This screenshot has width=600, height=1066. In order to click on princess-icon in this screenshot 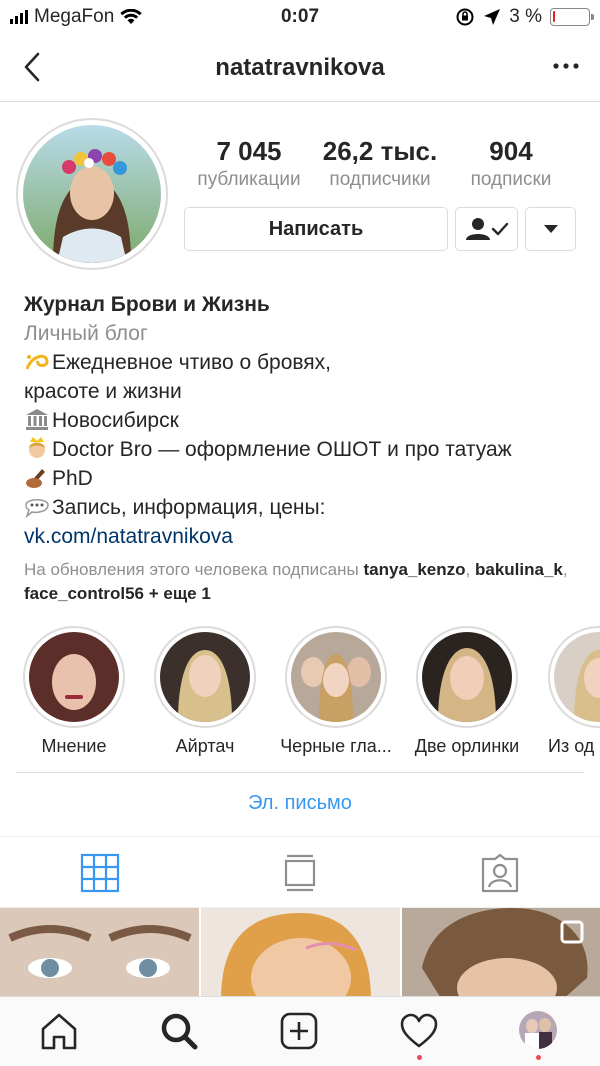, I will do `click(37, 447)`.